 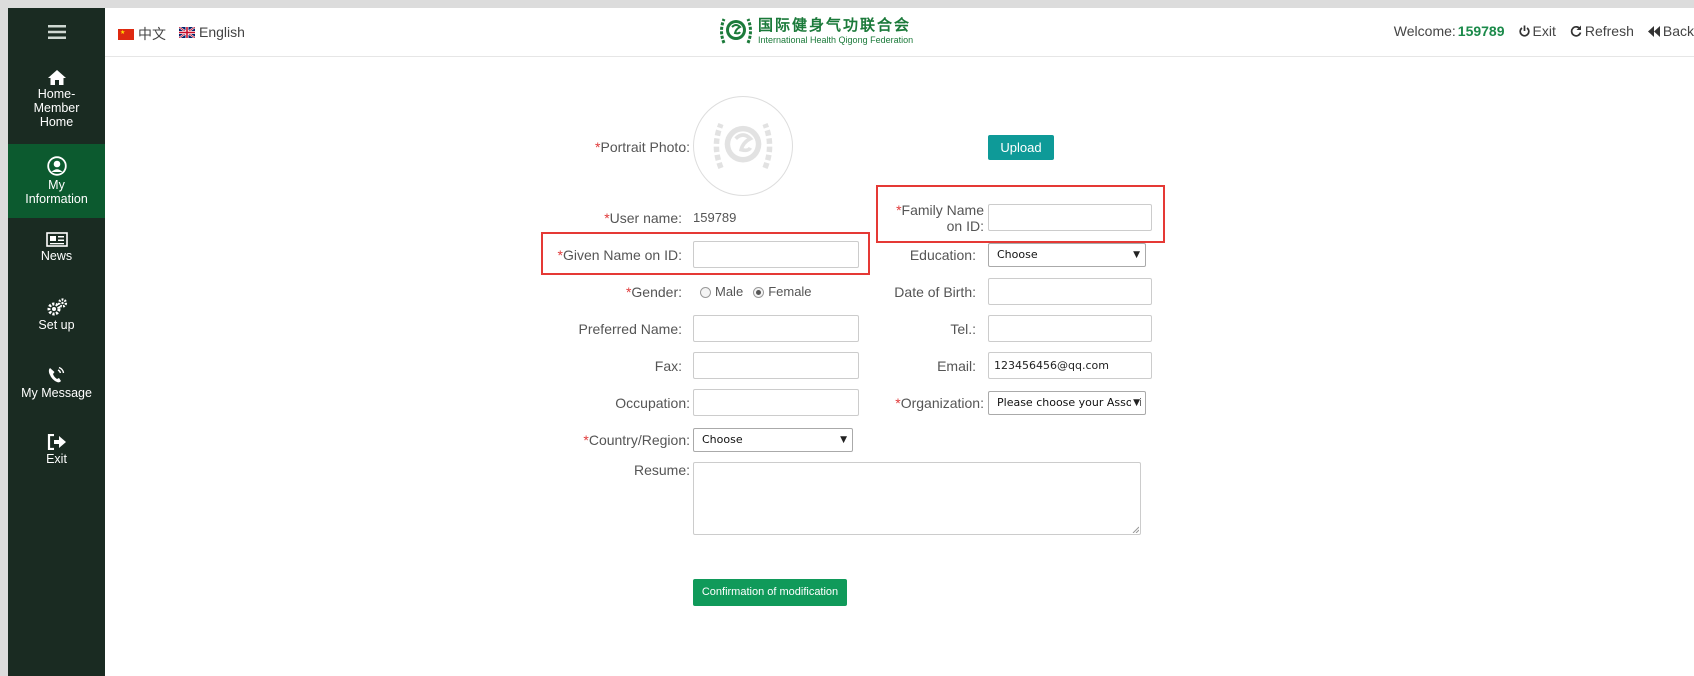 What do you see at coordinates (776, 402) in the screenshot?
I see `occupation-input` at bounding box center [776, 402].